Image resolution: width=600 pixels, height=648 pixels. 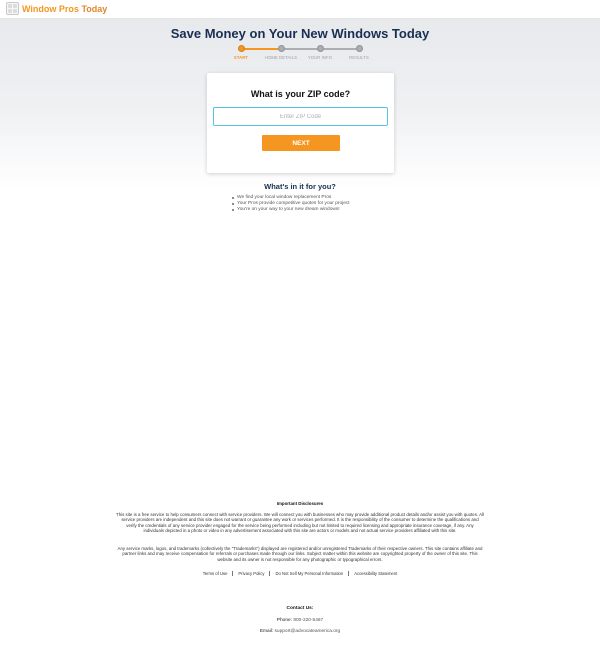 I want to click on site-logo: Window Pros Today, so click(x=56, y=8).